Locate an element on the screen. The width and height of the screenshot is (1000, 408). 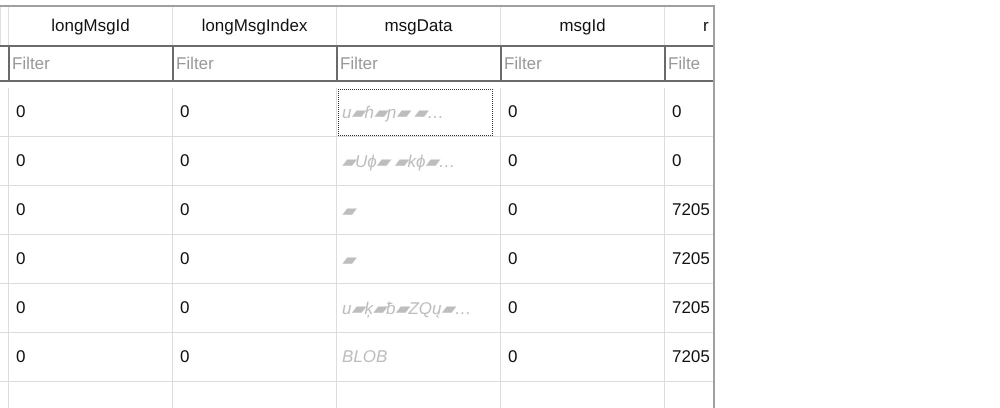
table-cell-text: BLOB is located at coordinates (364, 357).